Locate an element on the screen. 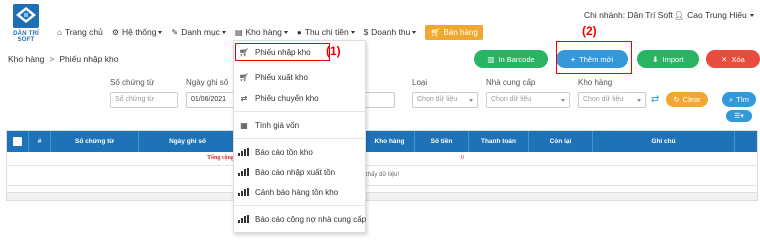 This screenshot has height=249, width=760. print-barcode-button: ▥ In Barcode is located at coordinates (511, 59).